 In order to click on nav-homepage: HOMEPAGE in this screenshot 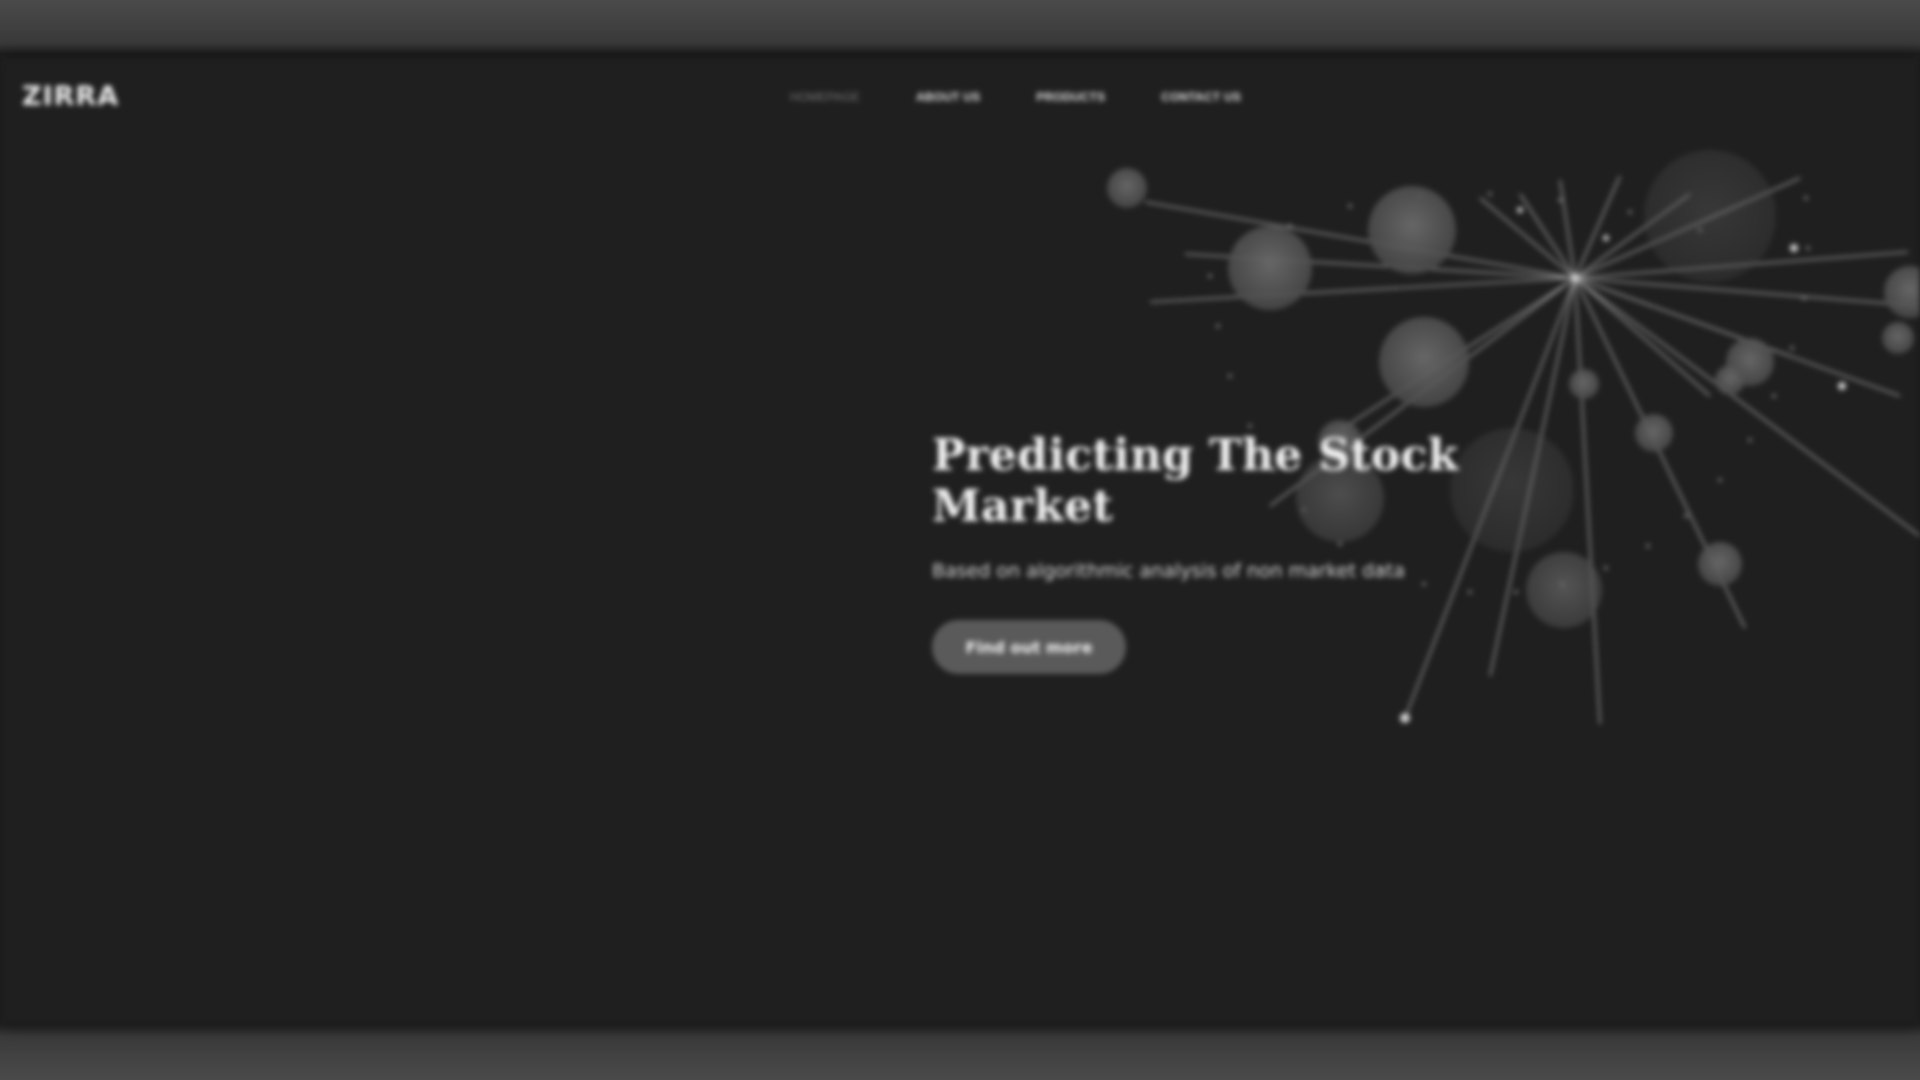, I will do `click(825, 97)`.